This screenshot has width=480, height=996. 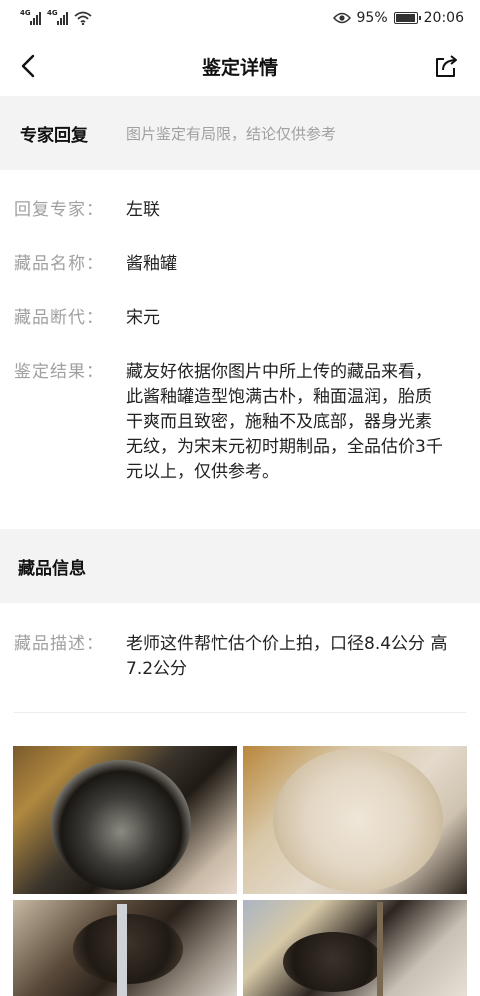 What do you see at coordinates (443, 18) in the screenshot?
I see `clock: 20:06` at bounding box center [443, 18].